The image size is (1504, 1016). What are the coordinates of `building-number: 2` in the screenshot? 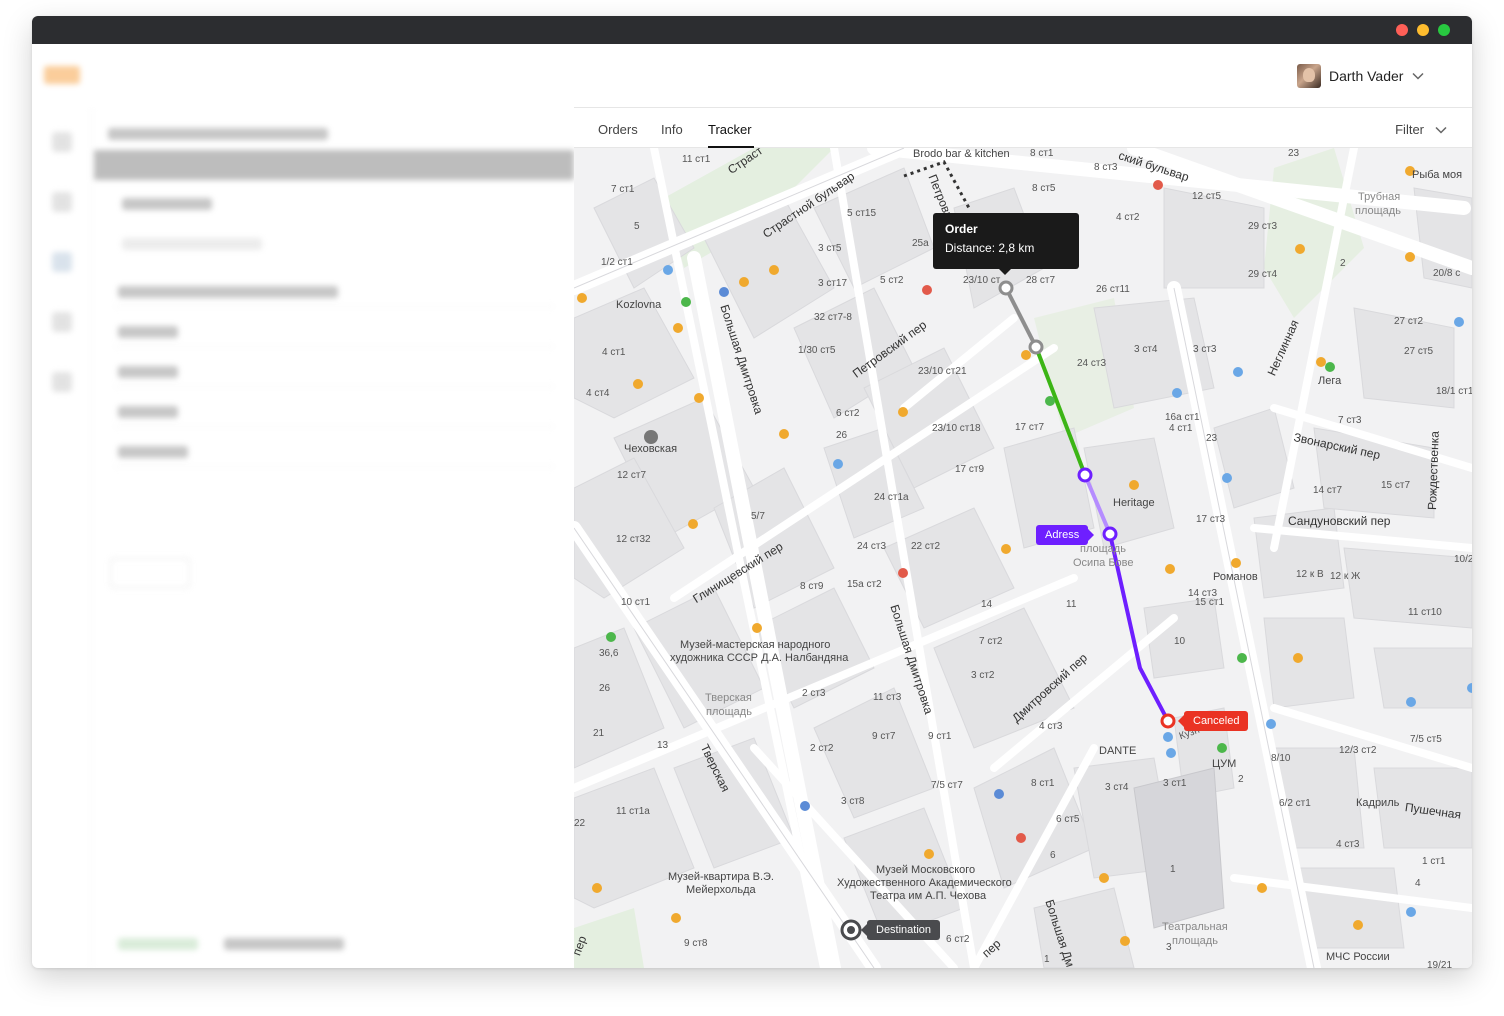 It's located at (1343, 263).